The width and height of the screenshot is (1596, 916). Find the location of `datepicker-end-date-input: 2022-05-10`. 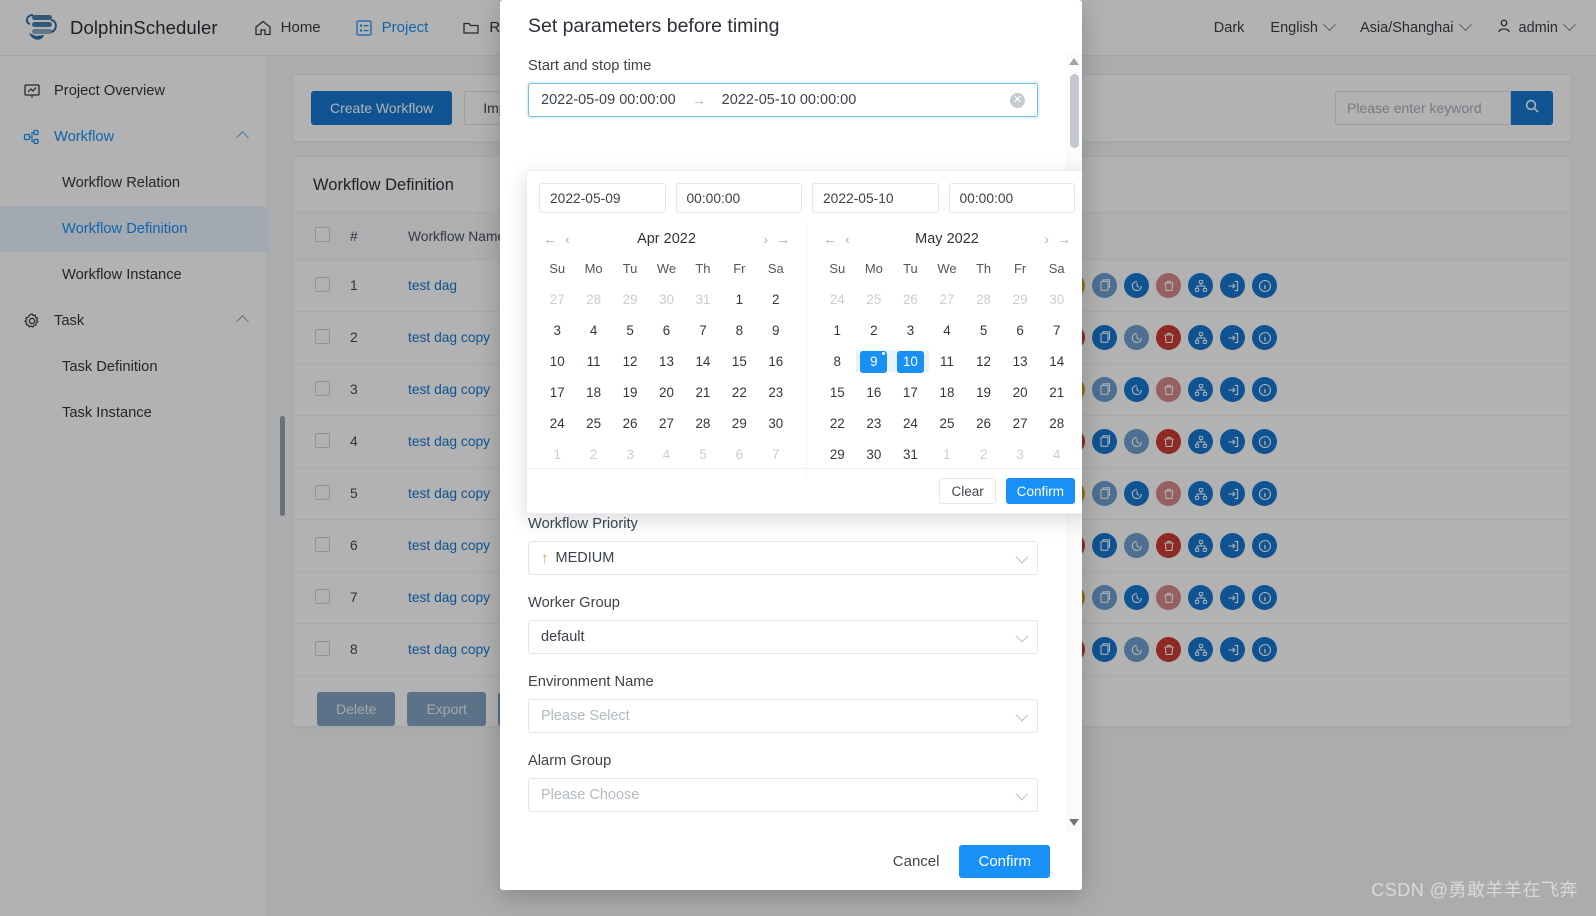

datepicker-end-date-input: 2022-05-10 is located at coordinates (875, 198).